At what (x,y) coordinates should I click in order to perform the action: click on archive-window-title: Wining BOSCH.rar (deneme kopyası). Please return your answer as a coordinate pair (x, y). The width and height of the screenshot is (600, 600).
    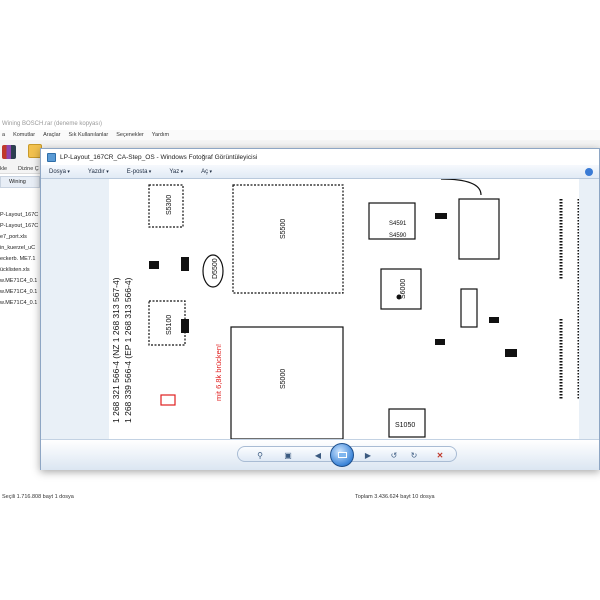
    Looking at the image, I should click on (52, 124).